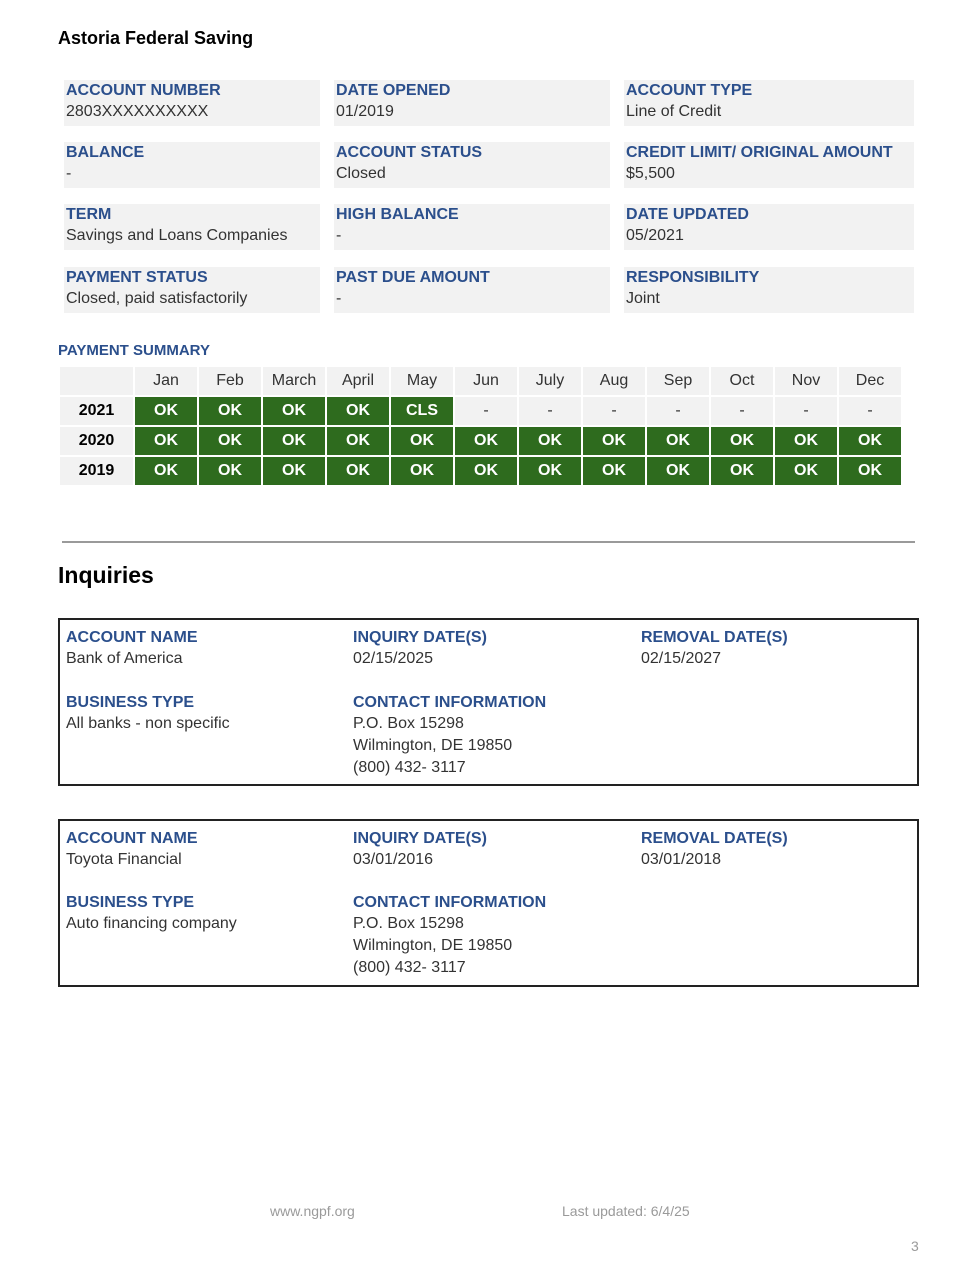 The image size is (979, 1266). What do you see at coordinates (151, 923) in the screenshot?
I see `field-value: Auto financing company` at bounding box center [151, 923].